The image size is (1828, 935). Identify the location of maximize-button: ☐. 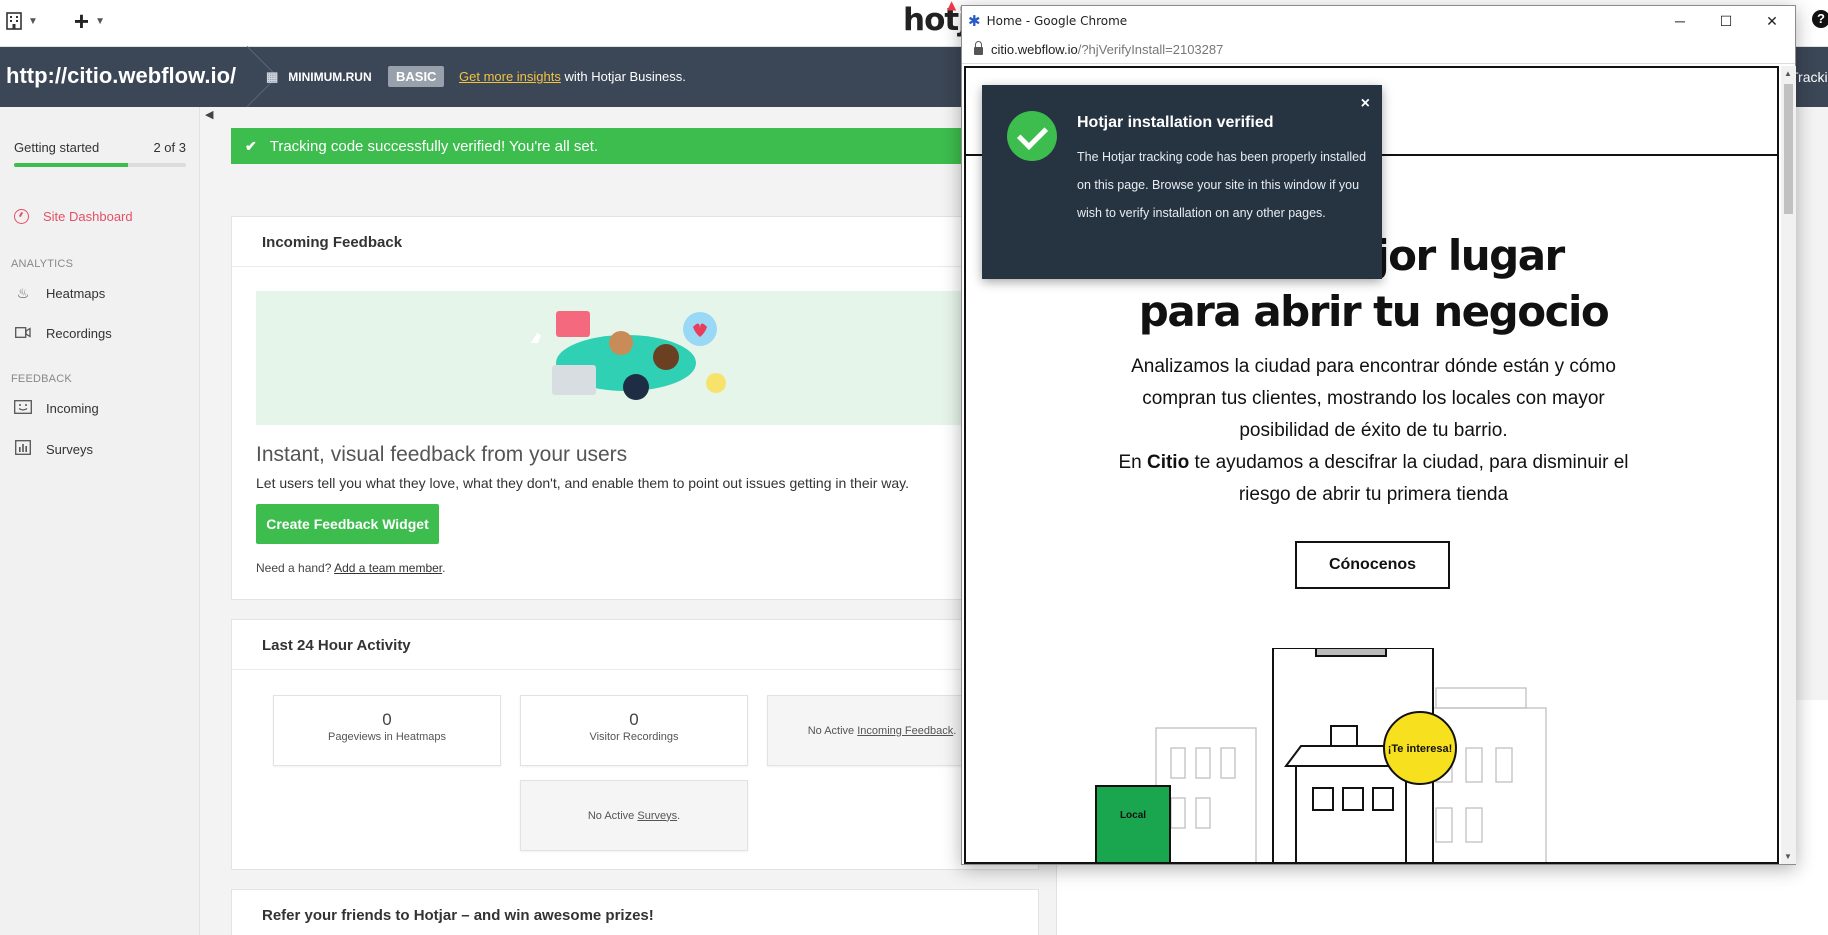
(1726, 21).